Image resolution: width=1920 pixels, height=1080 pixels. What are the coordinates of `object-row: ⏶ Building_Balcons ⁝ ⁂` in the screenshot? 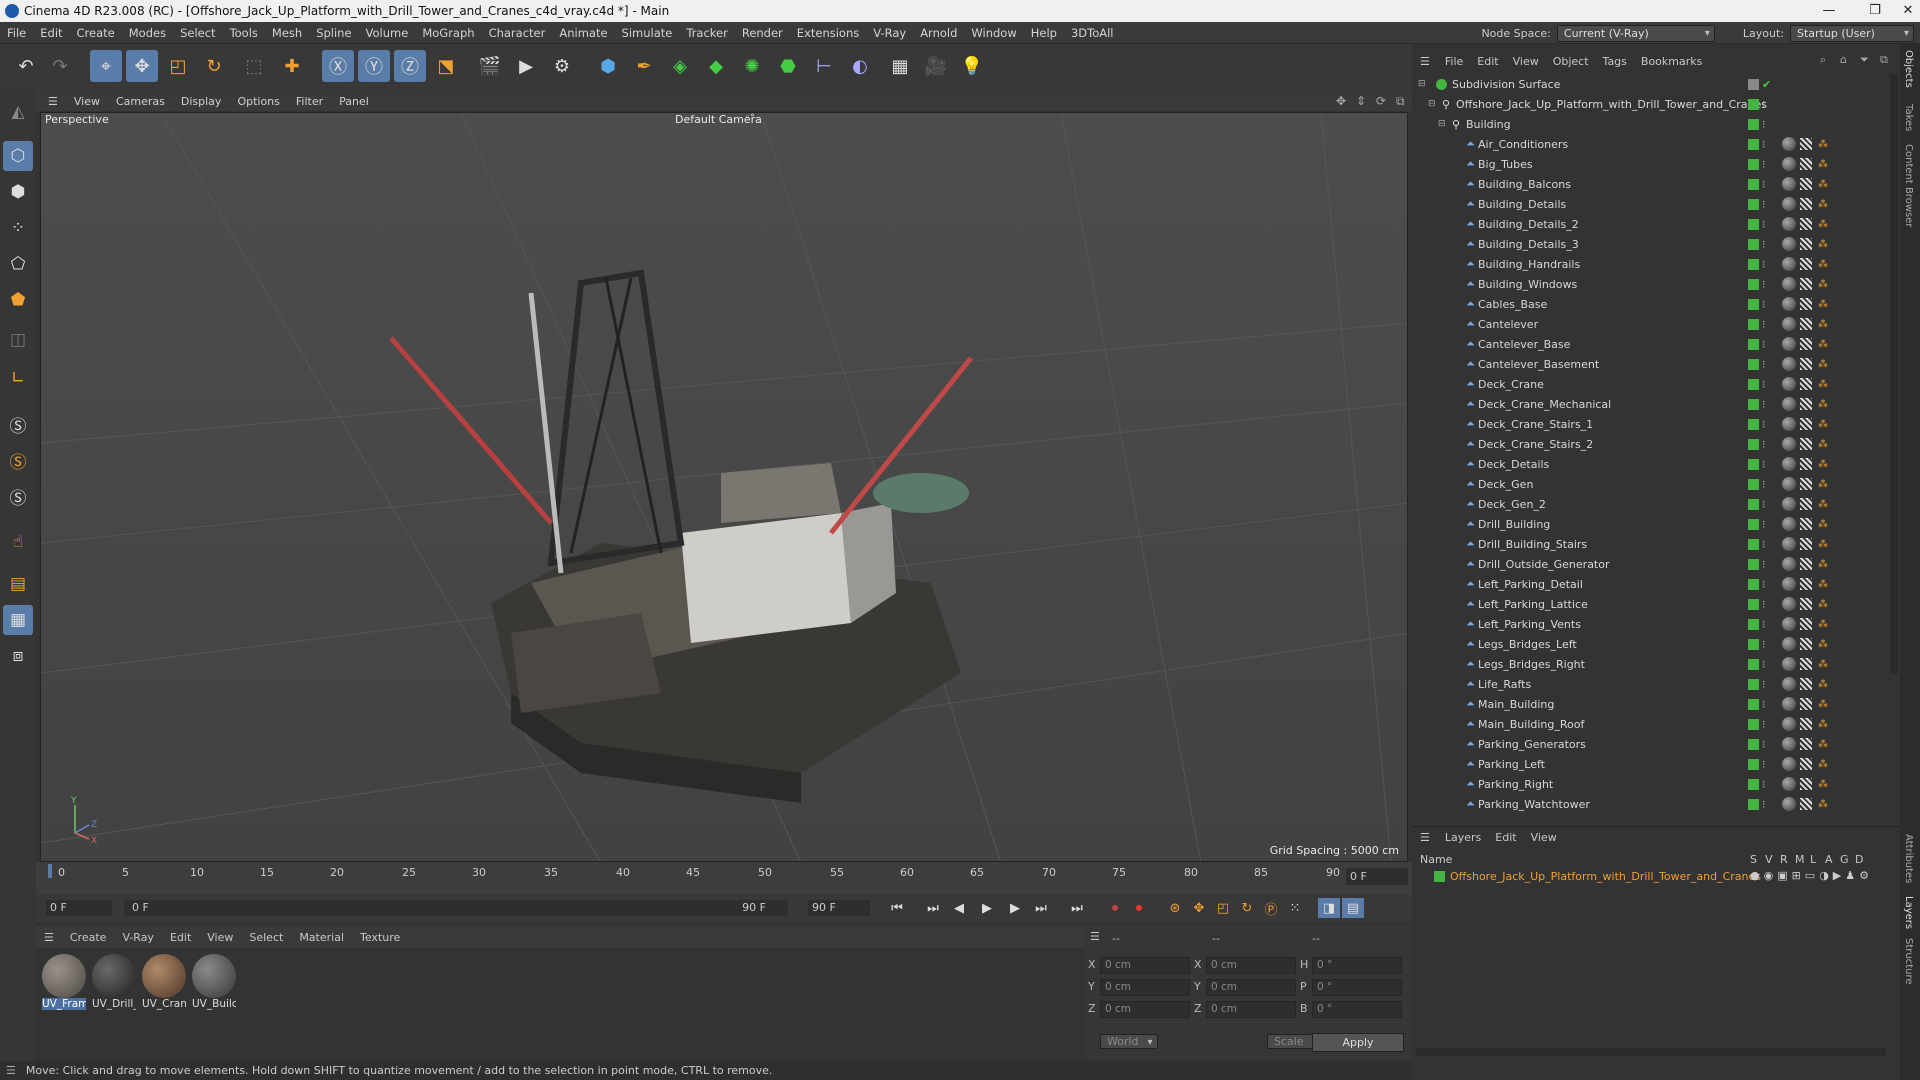 It's located at (1647, 184).